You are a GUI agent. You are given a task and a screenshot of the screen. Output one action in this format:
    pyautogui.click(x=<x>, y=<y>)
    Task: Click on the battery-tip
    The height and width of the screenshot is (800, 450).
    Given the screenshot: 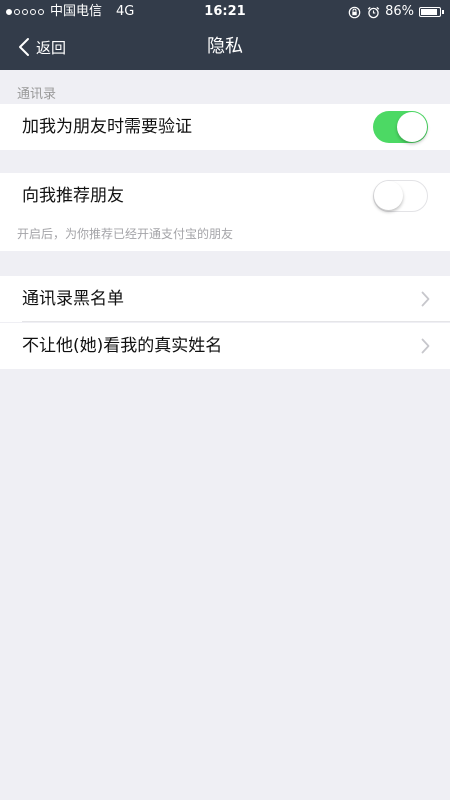 What is the action you would take?
    pyautogui.click(x=443, y=12)
    